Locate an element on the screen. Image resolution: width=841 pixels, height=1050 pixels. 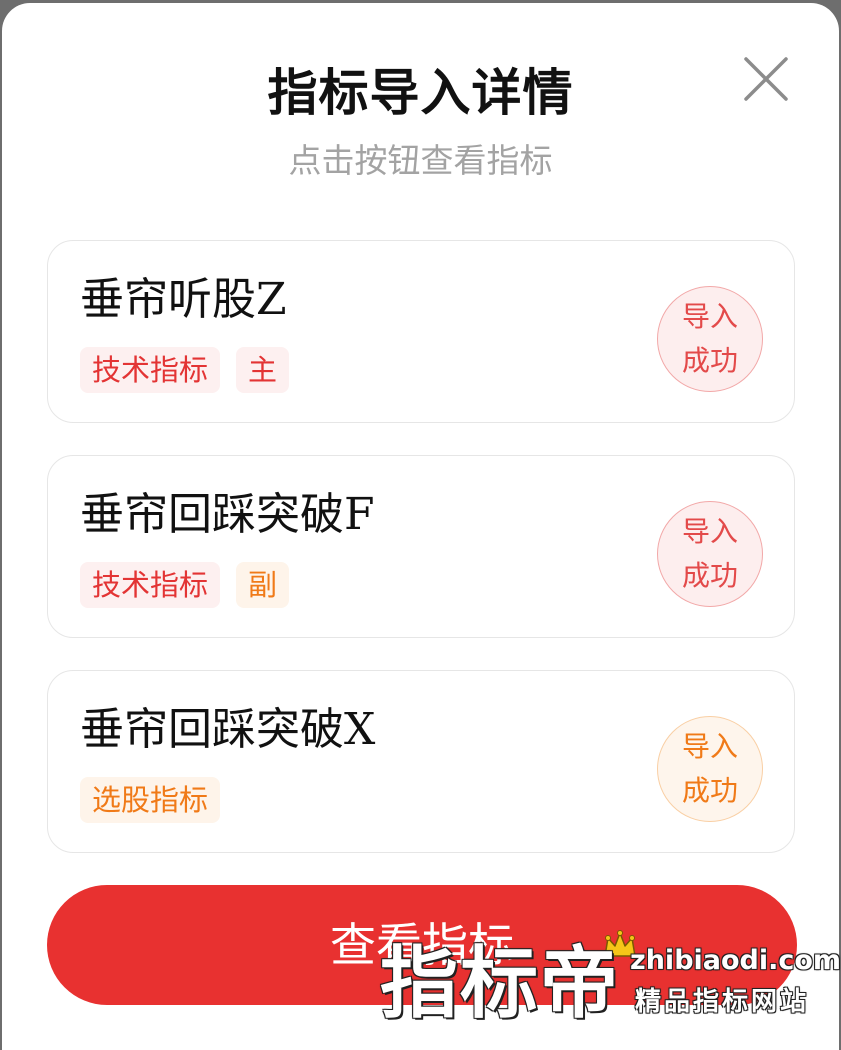
close-icon is located at coordinates (766, 79).